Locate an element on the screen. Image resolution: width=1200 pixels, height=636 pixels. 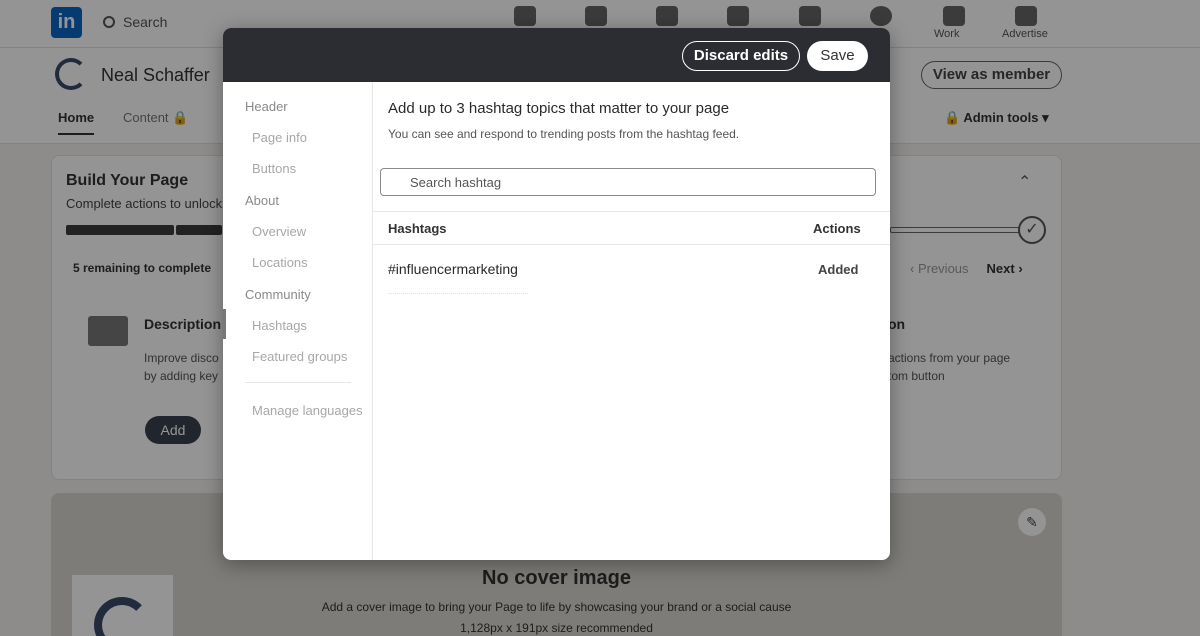
hashtag-status: Added is located at coordinates (838, 269).